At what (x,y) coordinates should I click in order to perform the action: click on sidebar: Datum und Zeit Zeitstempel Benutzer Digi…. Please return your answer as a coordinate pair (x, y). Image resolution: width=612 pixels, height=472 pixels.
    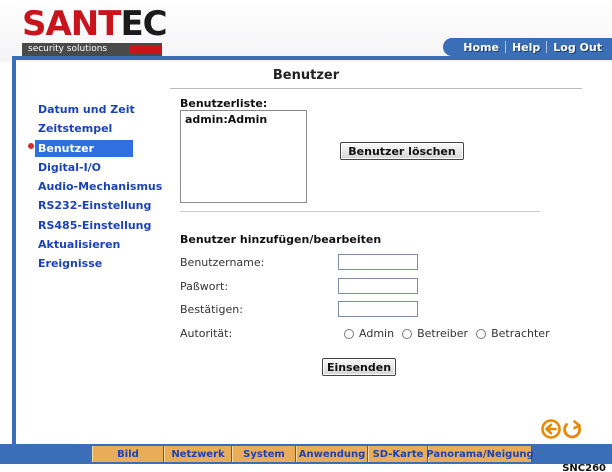
    Looking at the image, I should click on (98, 187).